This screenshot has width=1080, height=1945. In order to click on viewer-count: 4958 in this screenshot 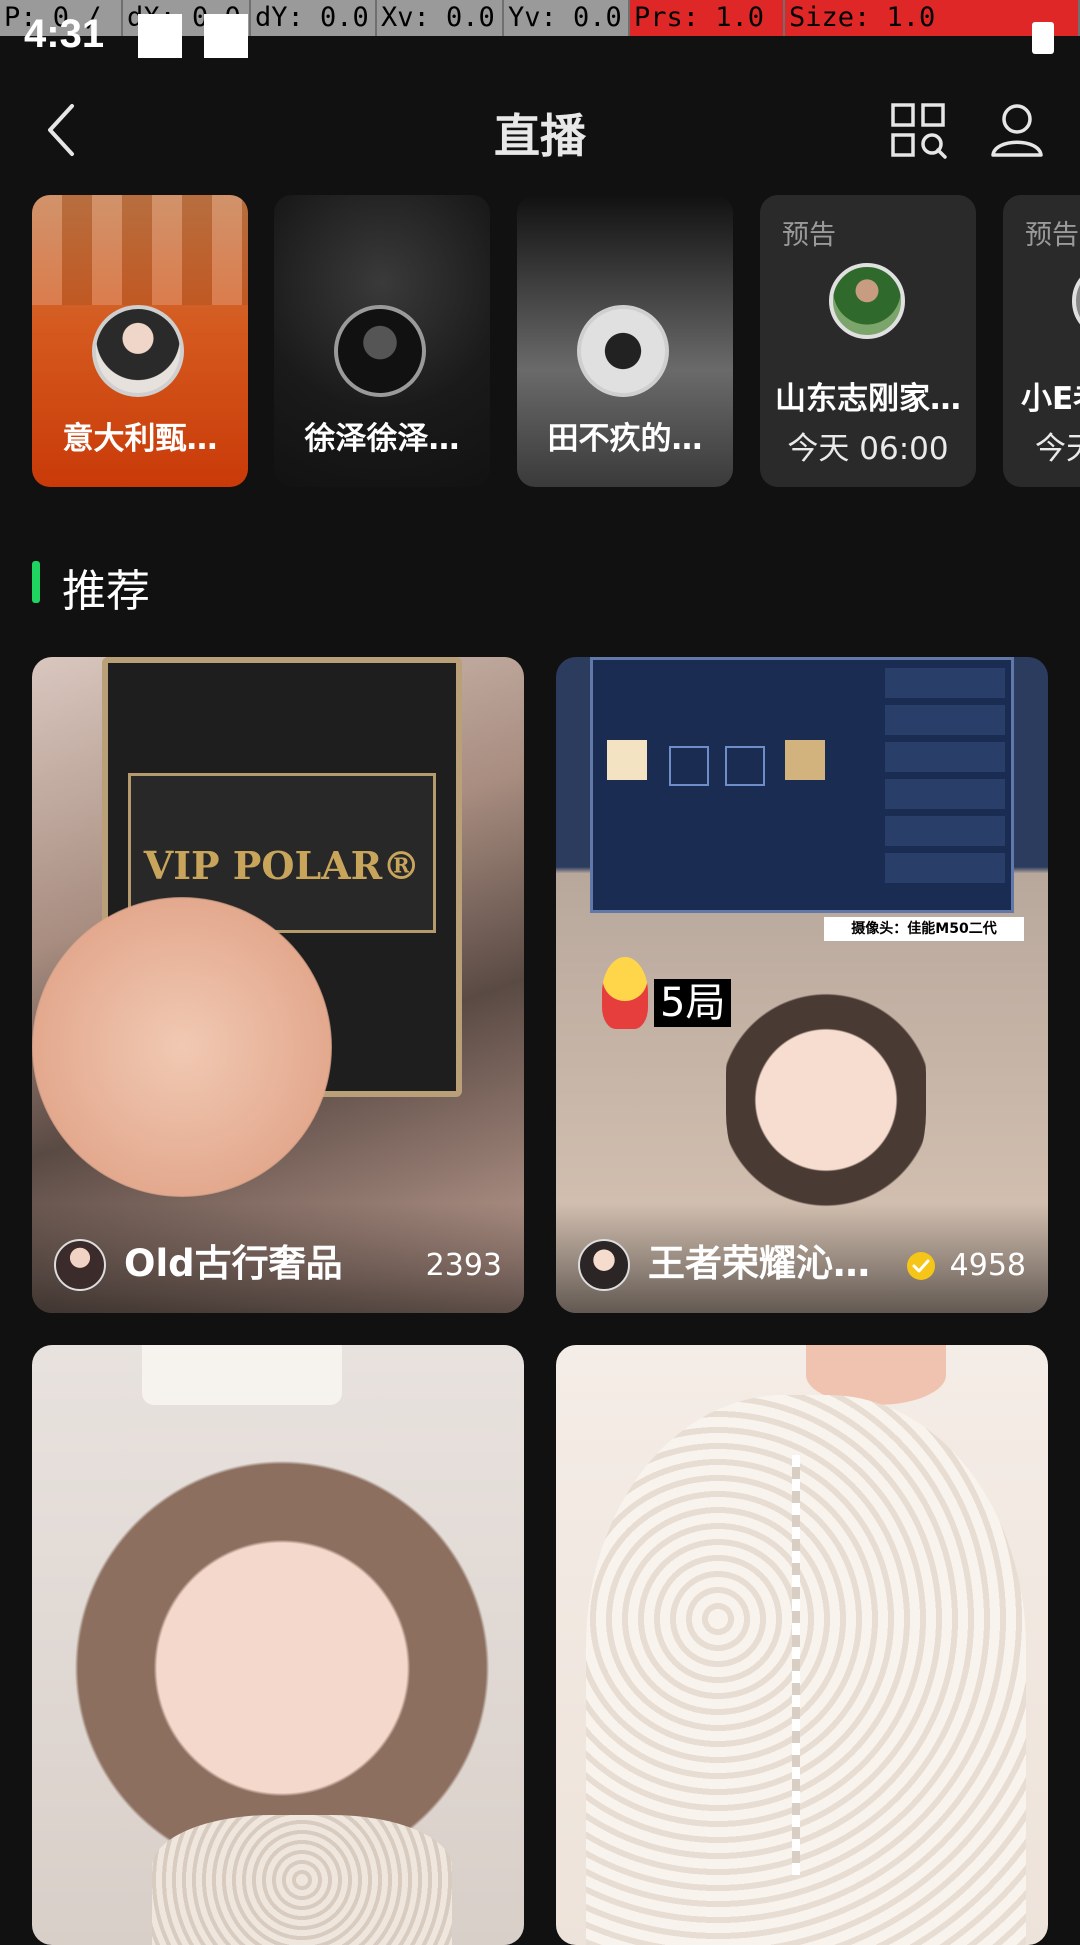, I will do `click(987, 1265)`.